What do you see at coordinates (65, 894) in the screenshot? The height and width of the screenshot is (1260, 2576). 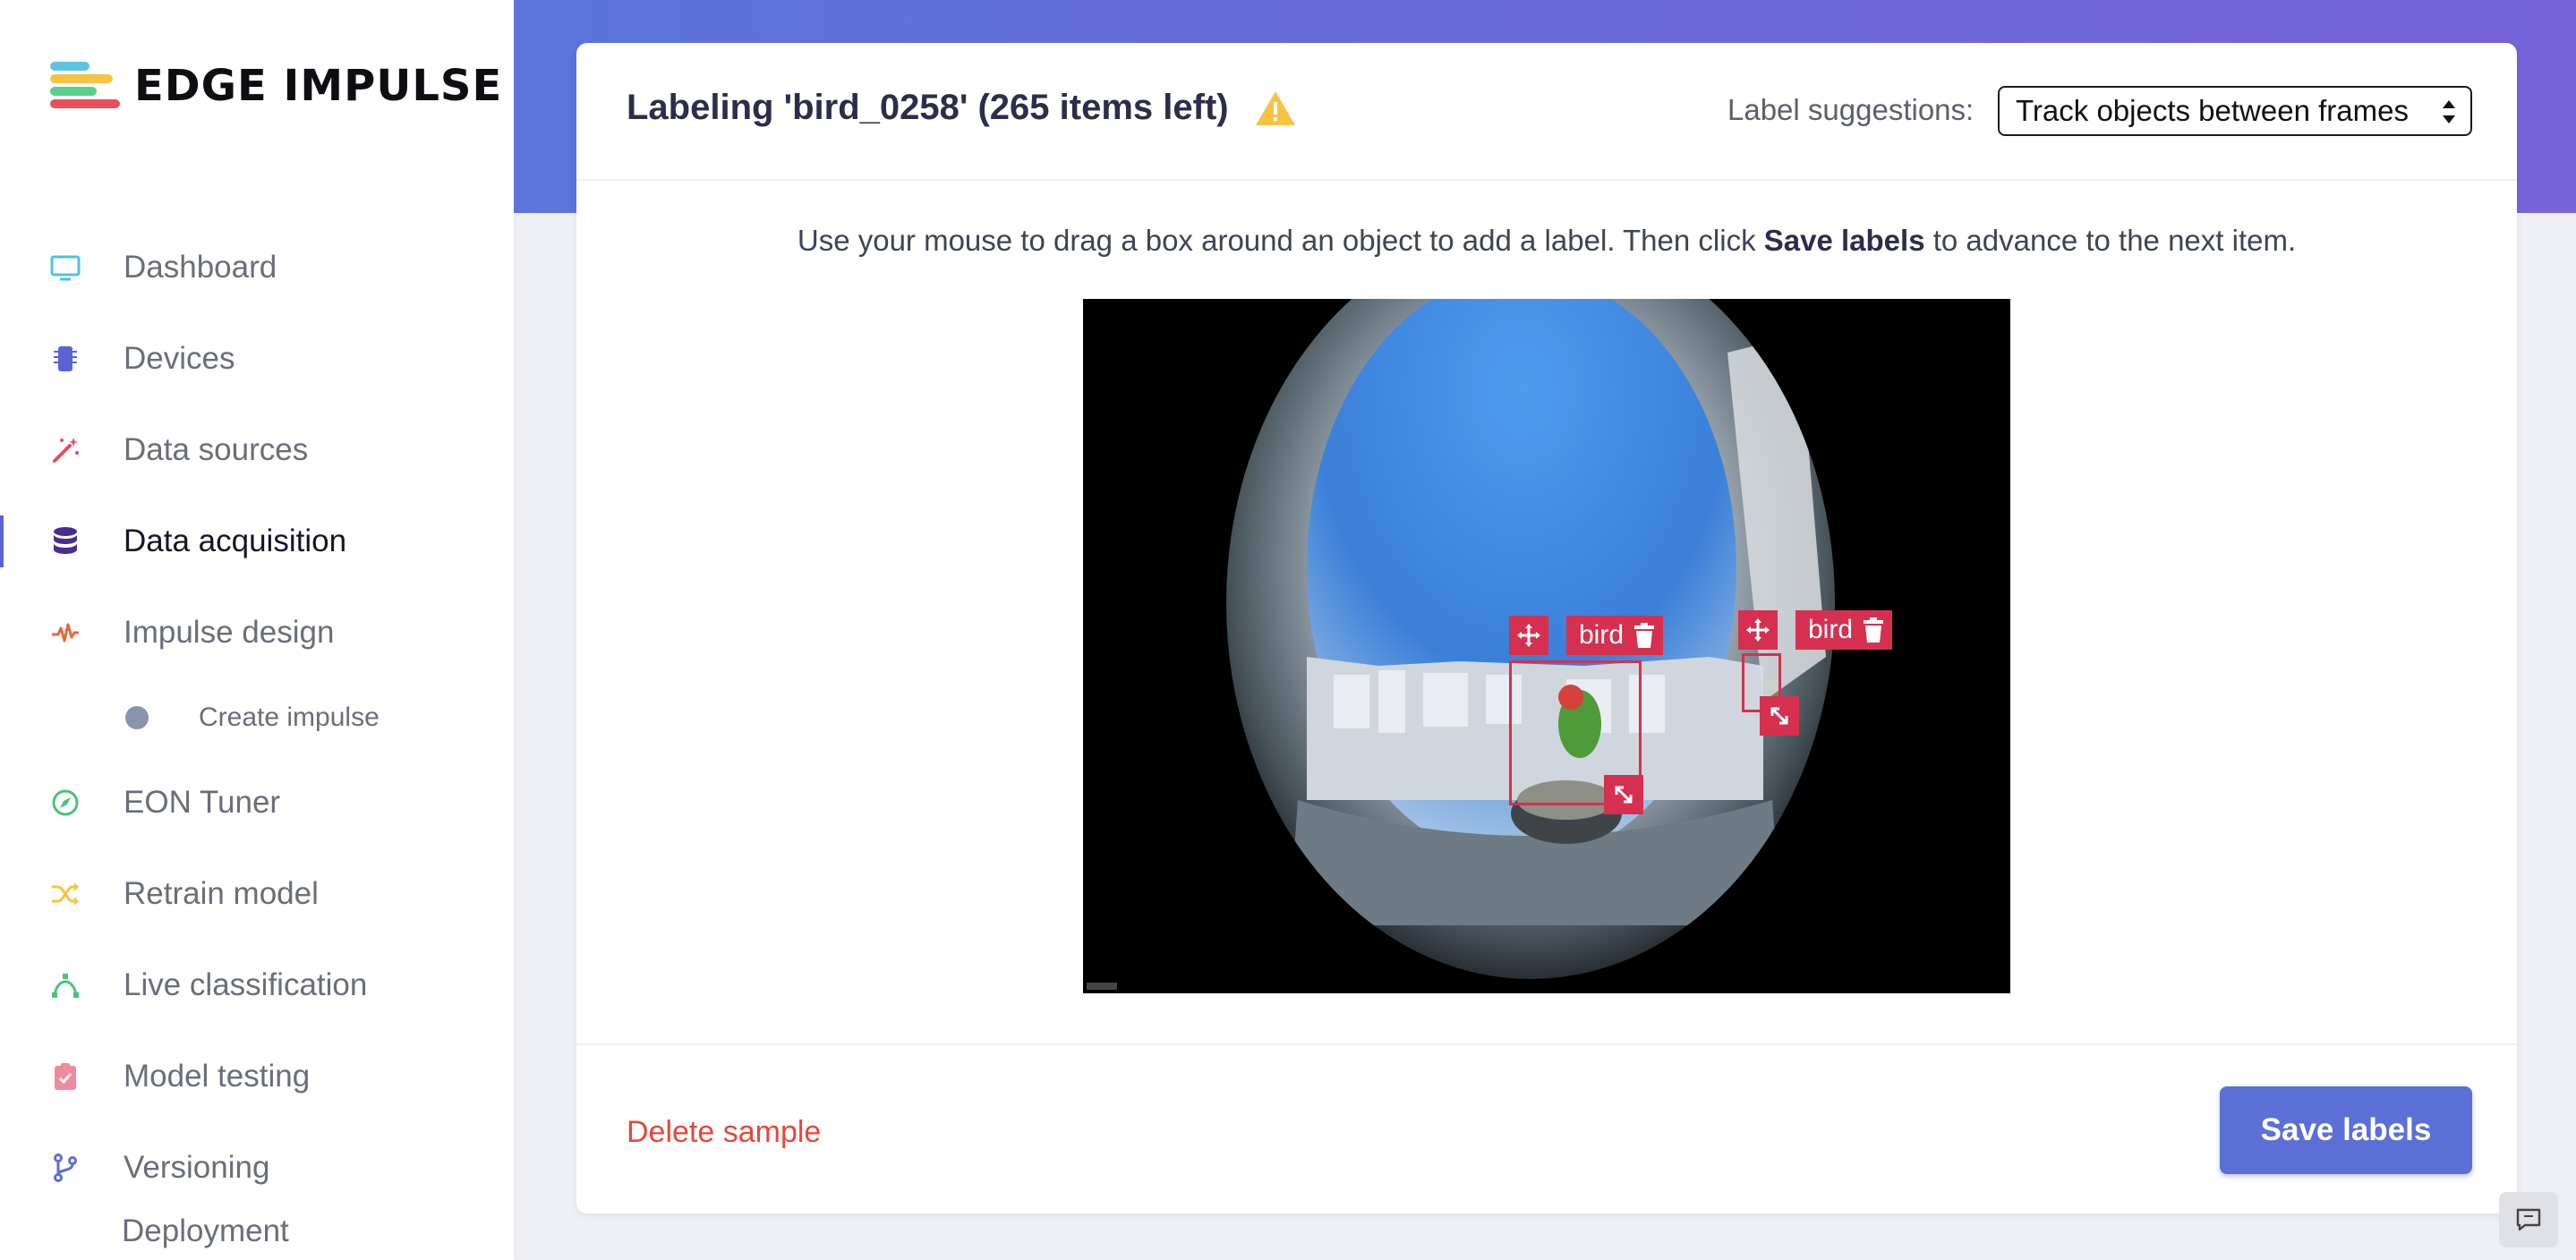 I see `shuffle-icon` at bounding box center [65, 894].